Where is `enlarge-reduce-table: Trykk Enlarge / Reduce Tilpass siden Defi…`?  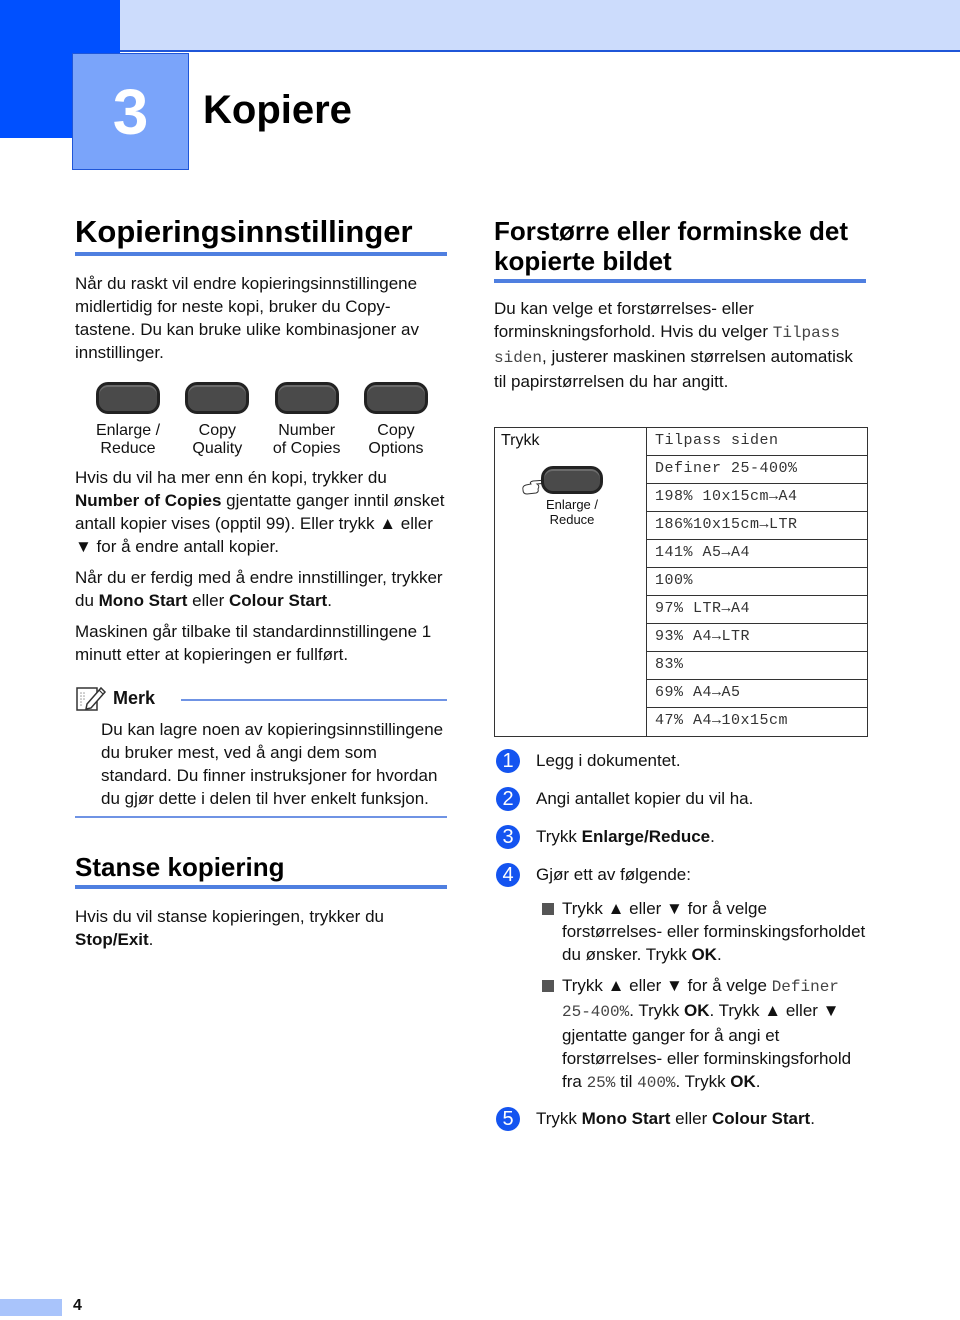 enlarge-reduce-table: Trykk Enlarge / Reduce Tilpass siden Defi… is located at coordinates (681, 582).